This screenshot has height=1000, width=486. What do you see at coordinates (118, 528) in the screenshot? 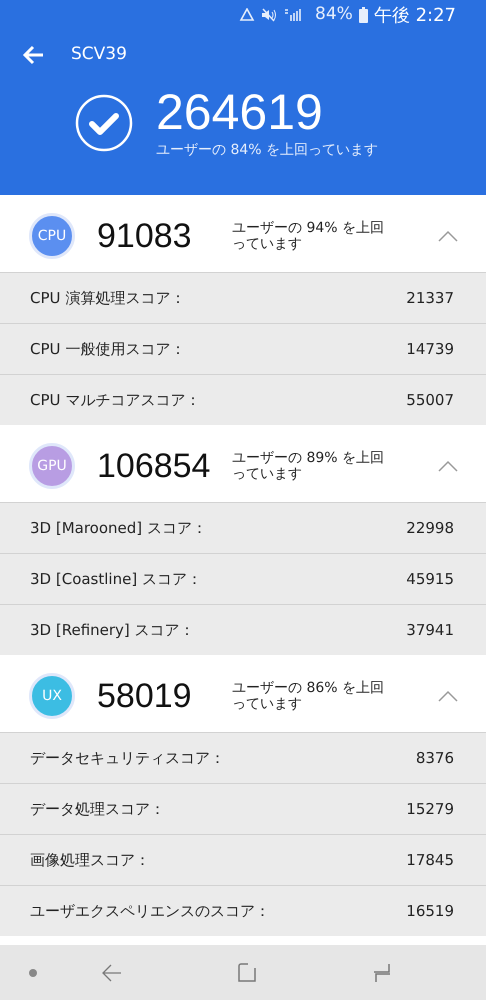
I see `score-label: 3D [Marooned] スコア：` at bounding box center [118, 528].